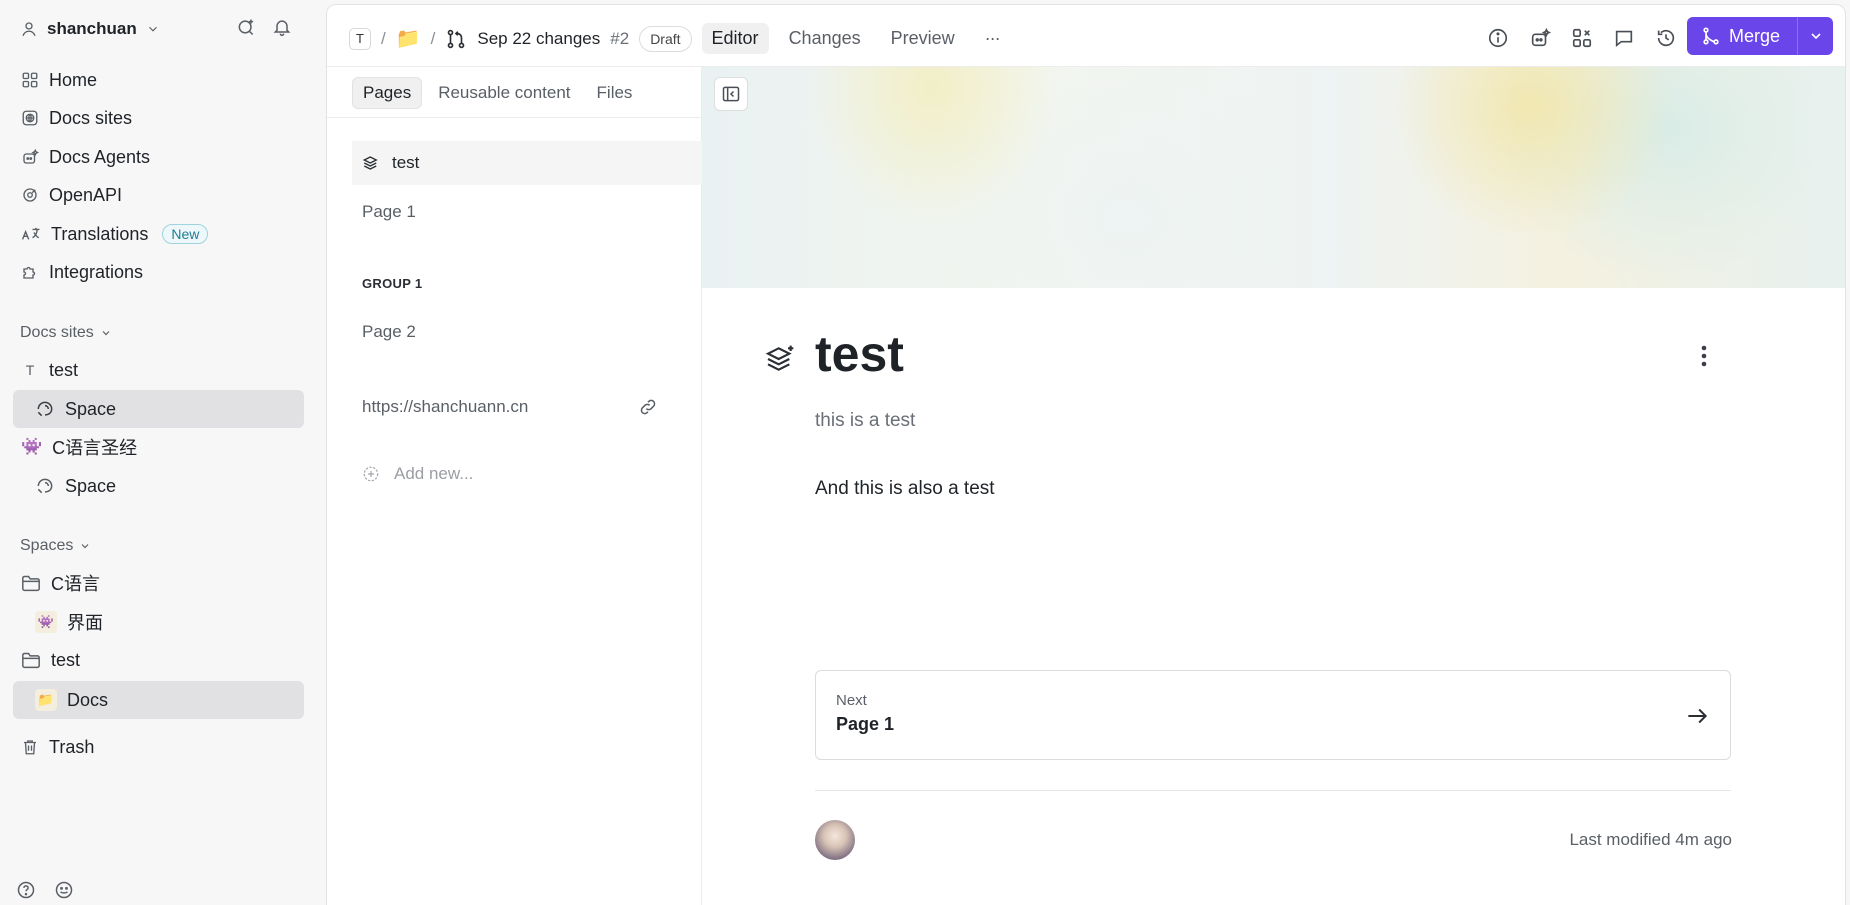  I want to click on bell-icon, so click(282, 27).